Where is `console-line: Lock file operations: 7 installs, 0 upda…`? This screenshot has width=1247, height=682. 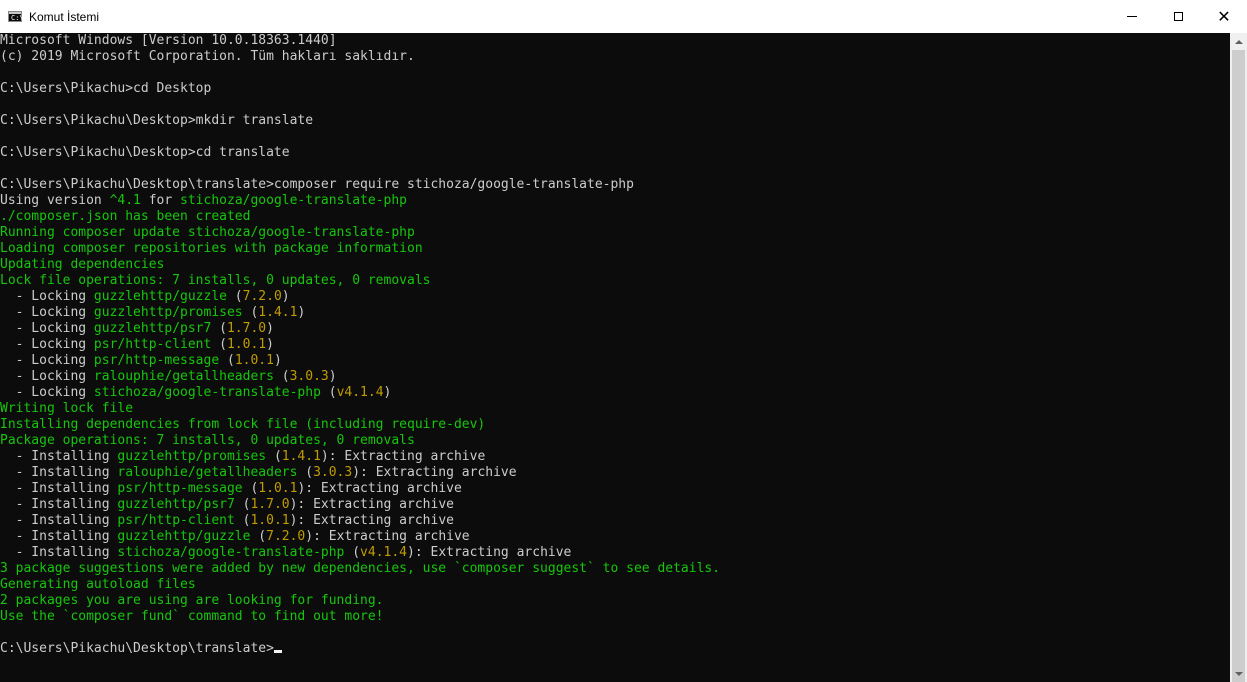
console-line: Lock file operations: 7 installs, 0 upda… is located at coordinates (615, 281).